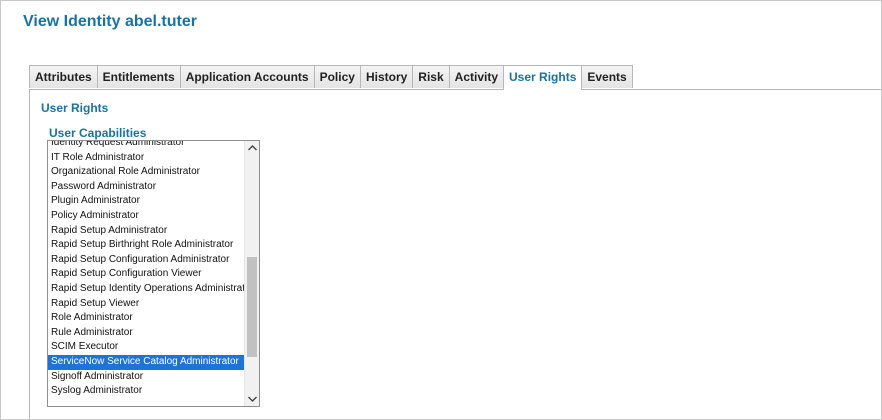 Image resolution: width=882 pixels, height=420 pixels. Describe the element at coordinates (476, 76) in the screenshot. I see `tab-activity: Activity` at that location.